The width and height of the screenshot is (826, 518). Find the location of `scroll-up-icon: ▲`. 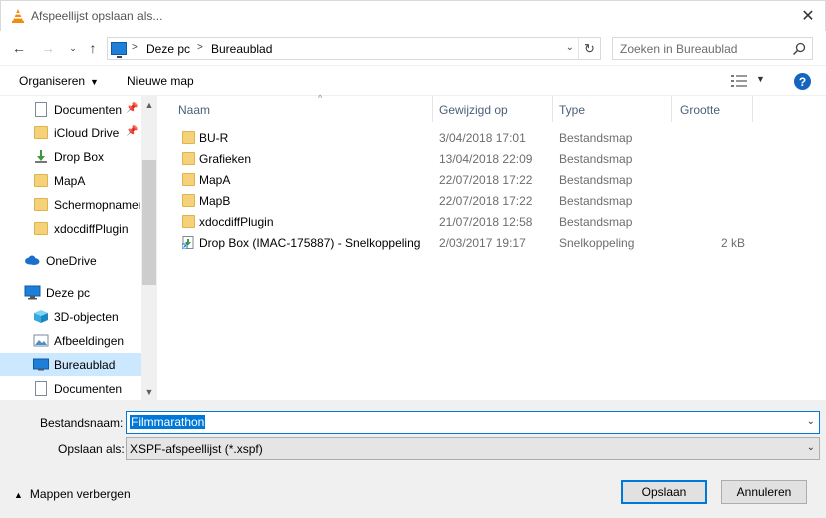

scroll-up-icon: ▲ is located at coordinates (149, 104).